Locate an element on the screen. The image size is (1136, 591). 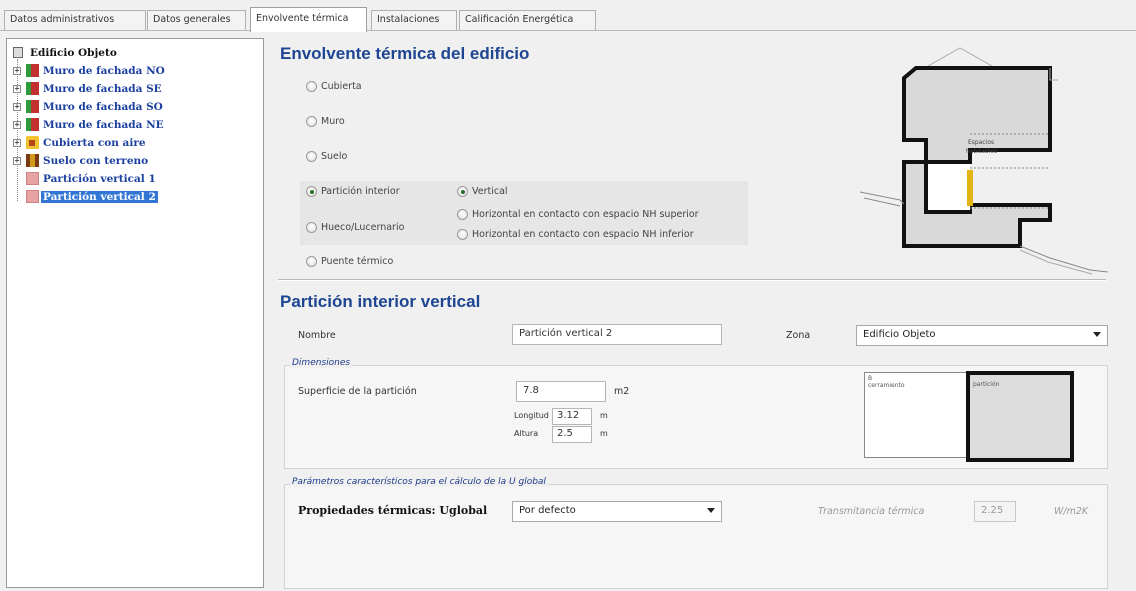
radio-label: Vertical is located at coordinates (490, 191).